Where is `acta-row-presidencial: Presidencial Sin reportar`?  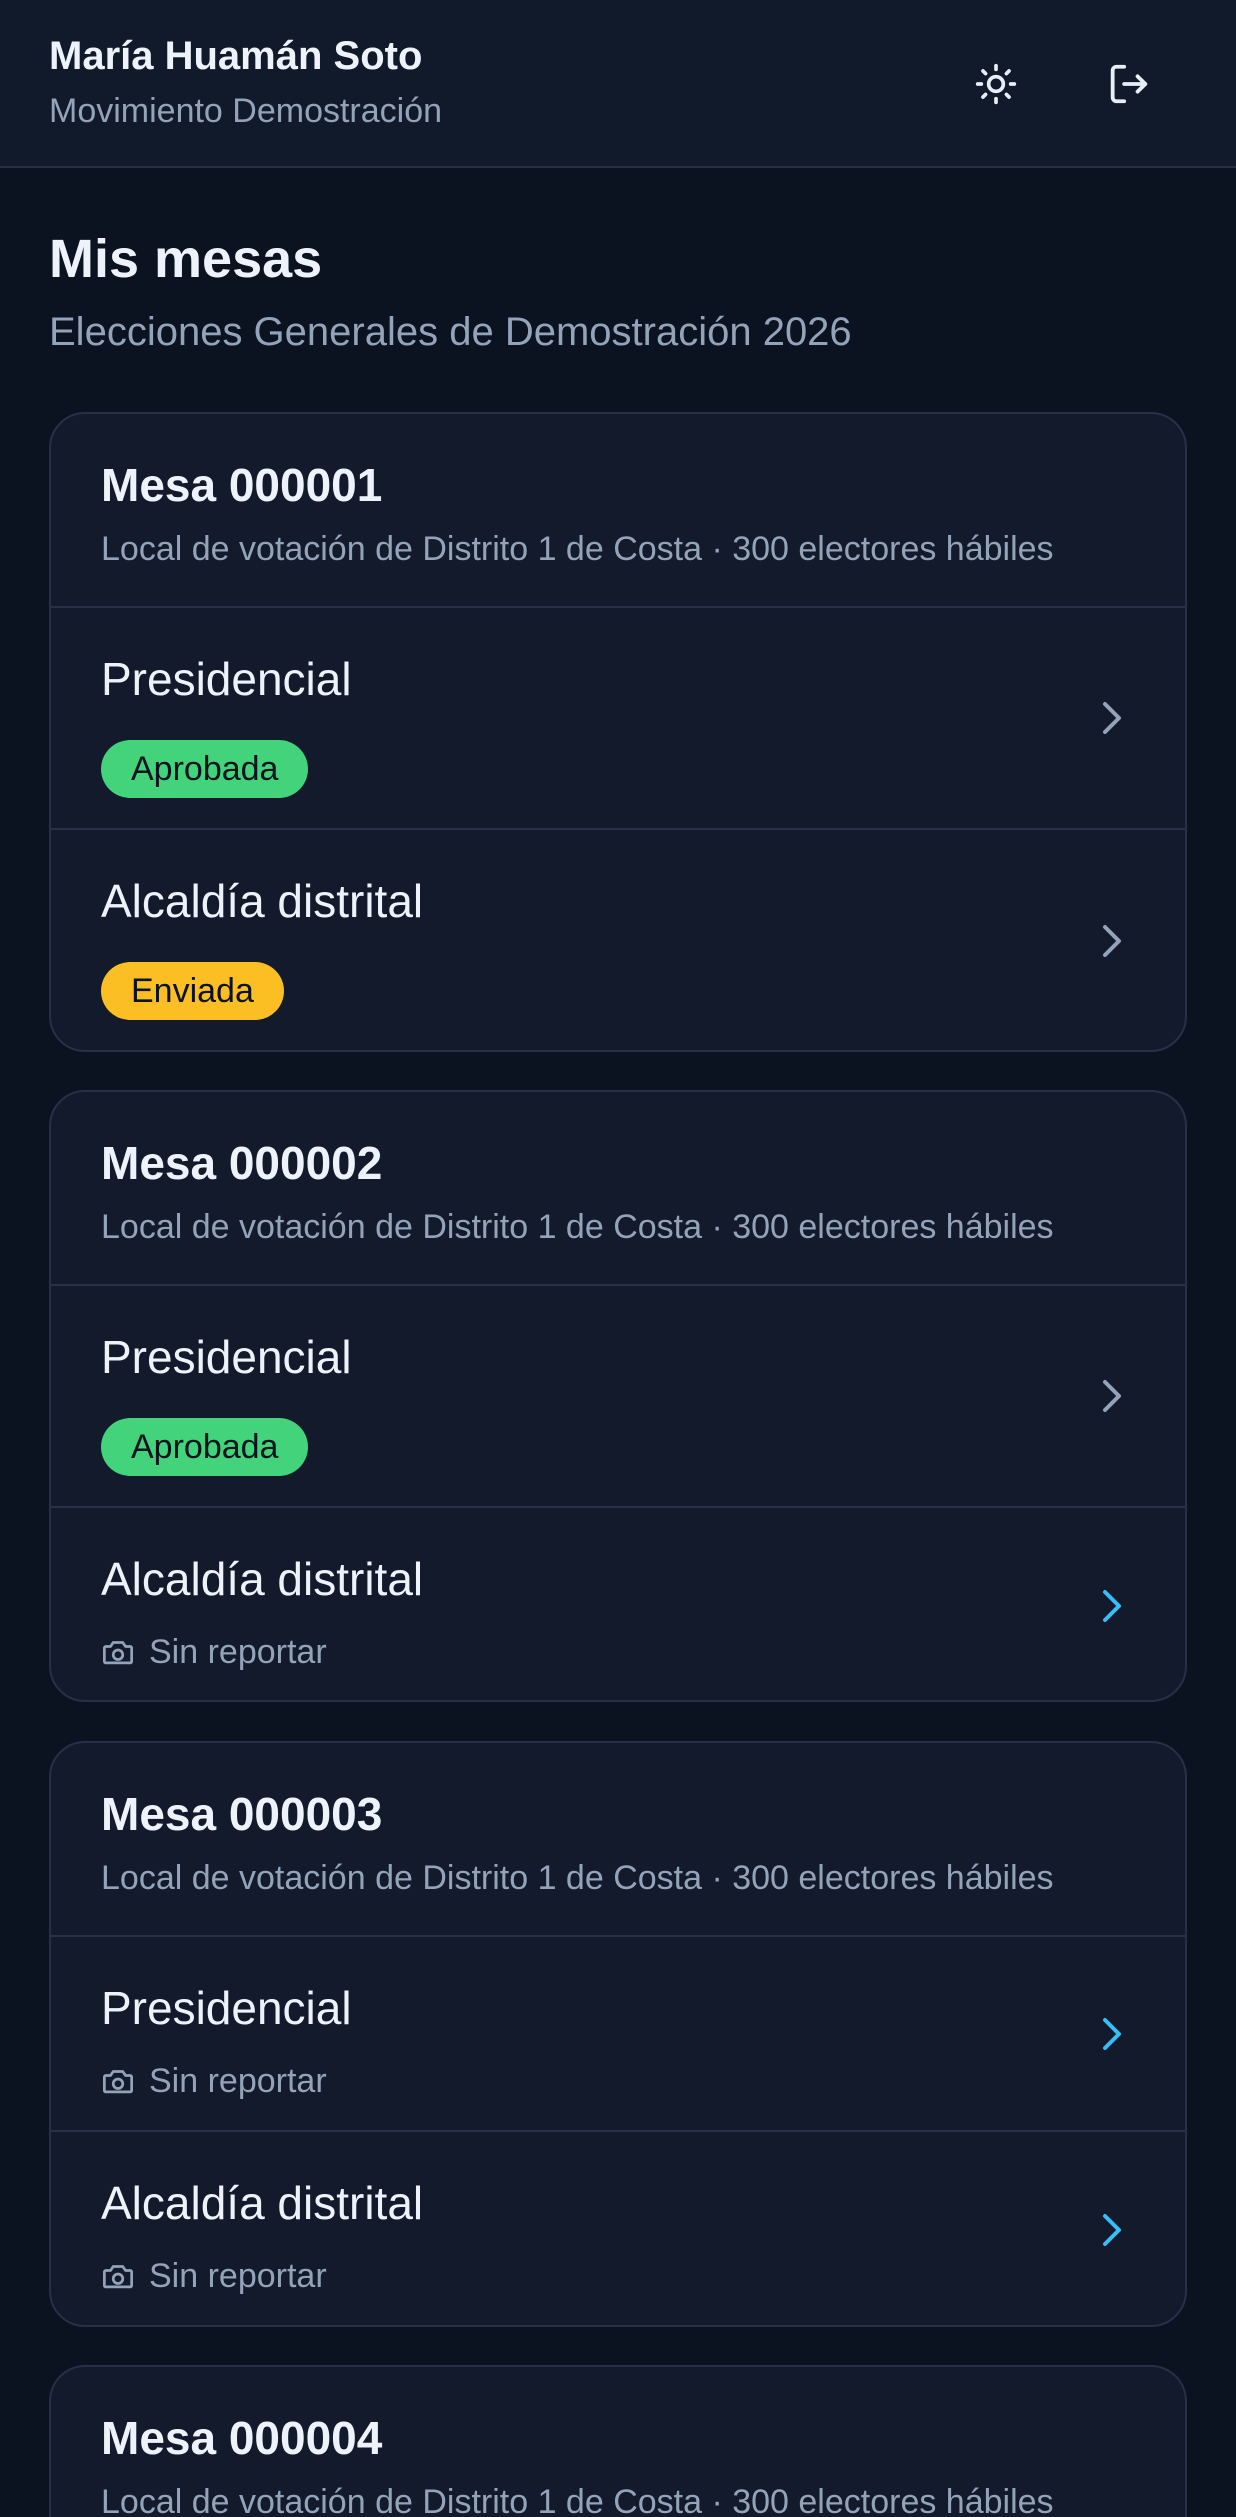 acta-row-presidencial: Presidencial Sin reportar is located at coordinates (618, 2034).